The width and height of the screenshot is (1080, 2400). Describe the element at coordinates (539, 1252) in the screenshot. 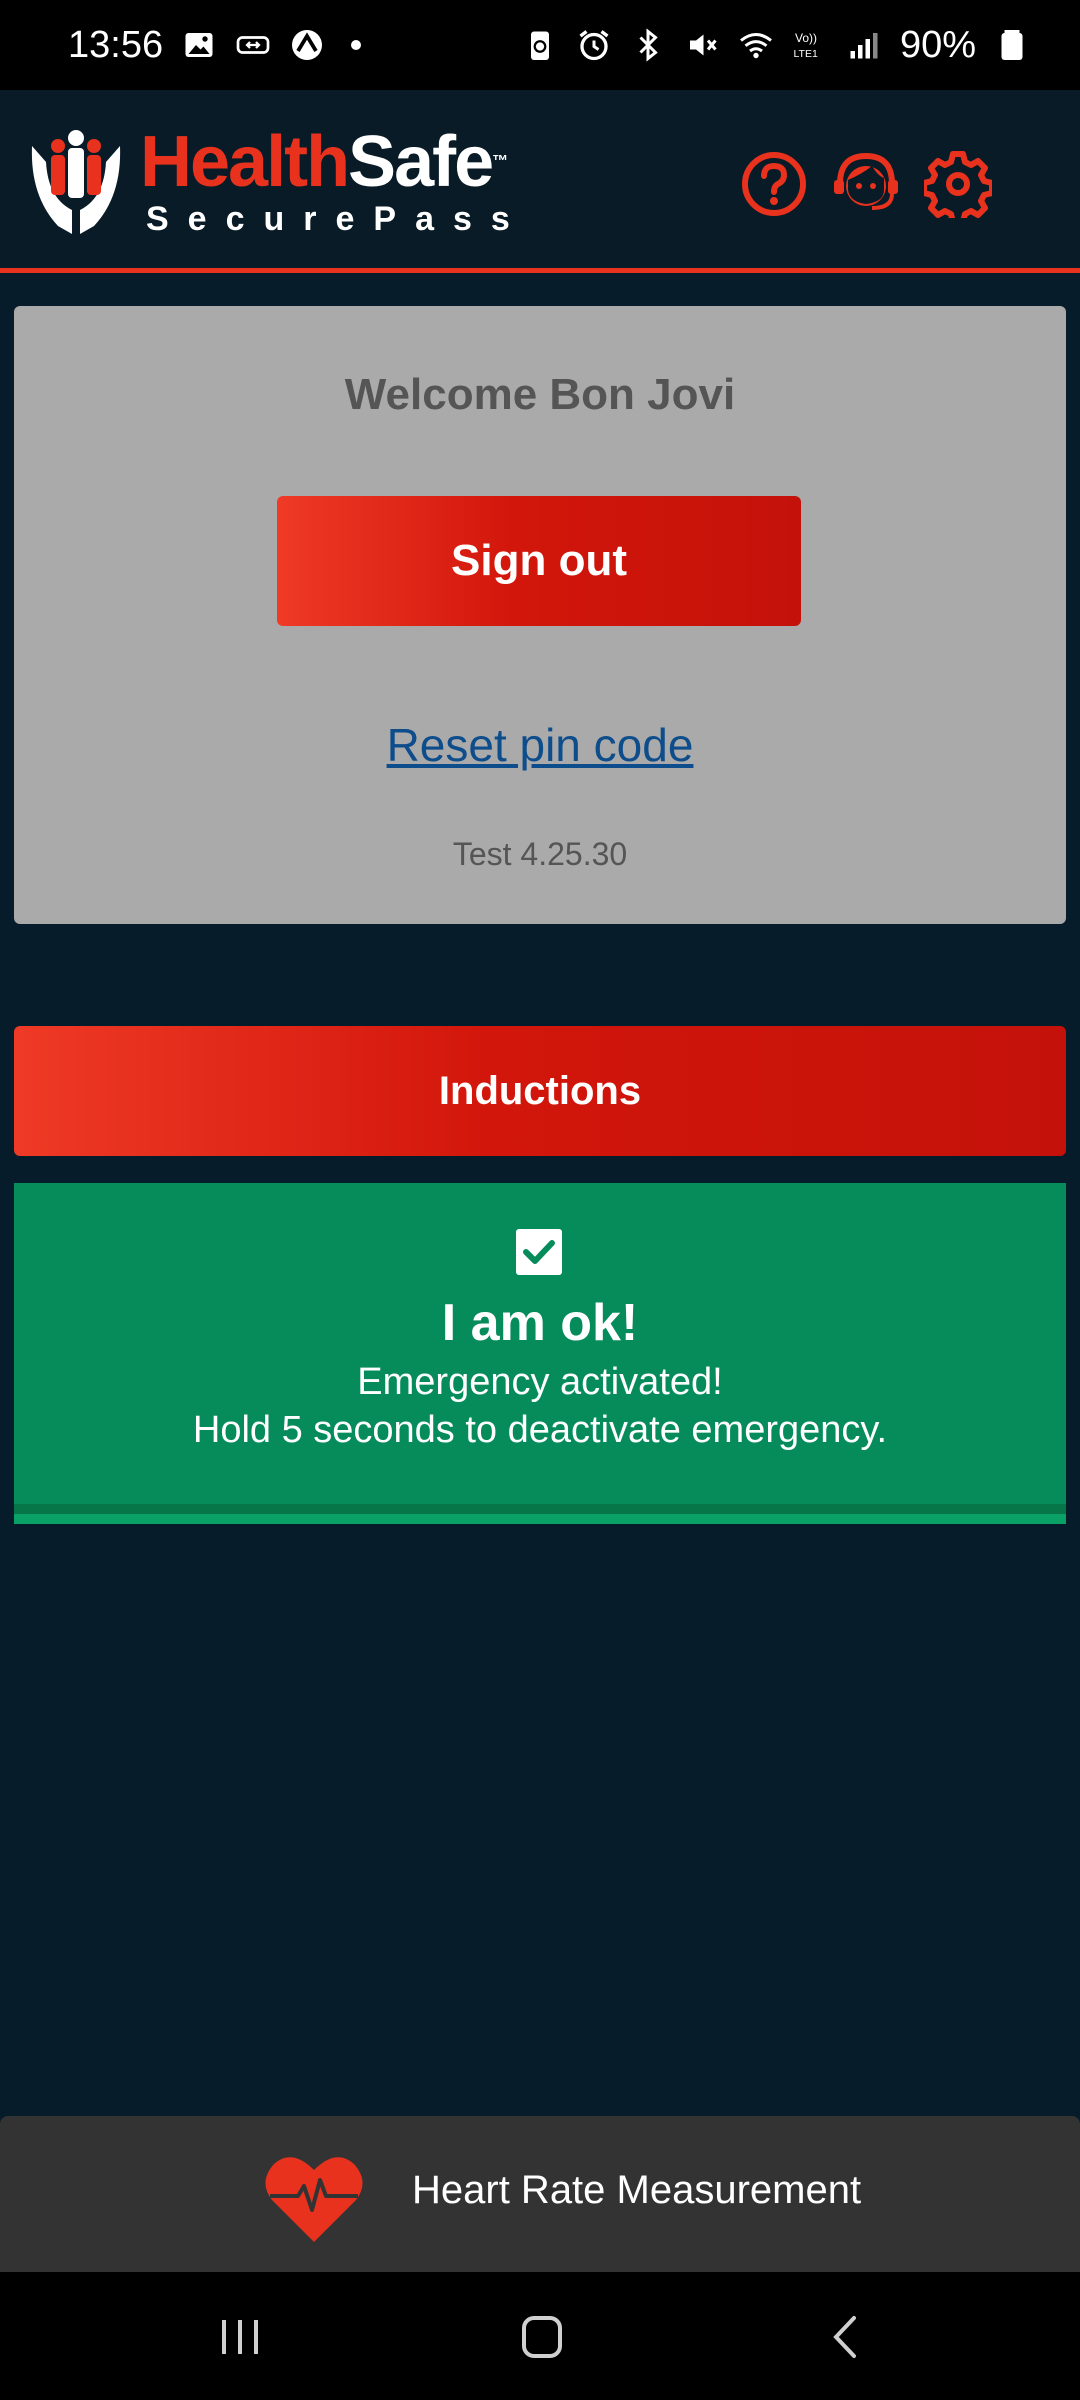

I see `checkbox-checked-icon` at that location.